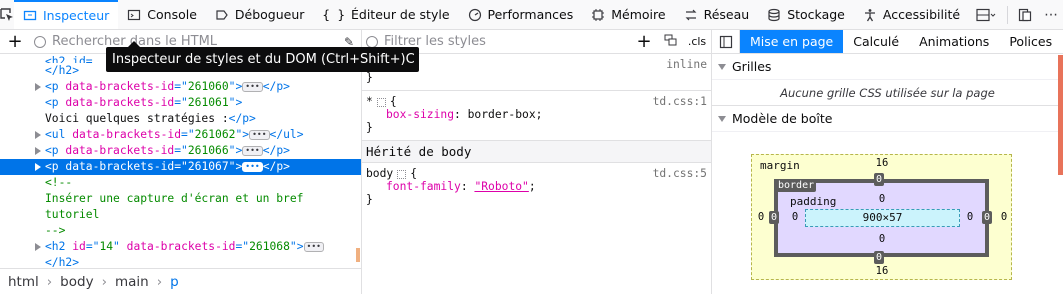  Describe the element at coordinates (954, 41) in the screenshot. I see `tab-animations: Animations` at that location.